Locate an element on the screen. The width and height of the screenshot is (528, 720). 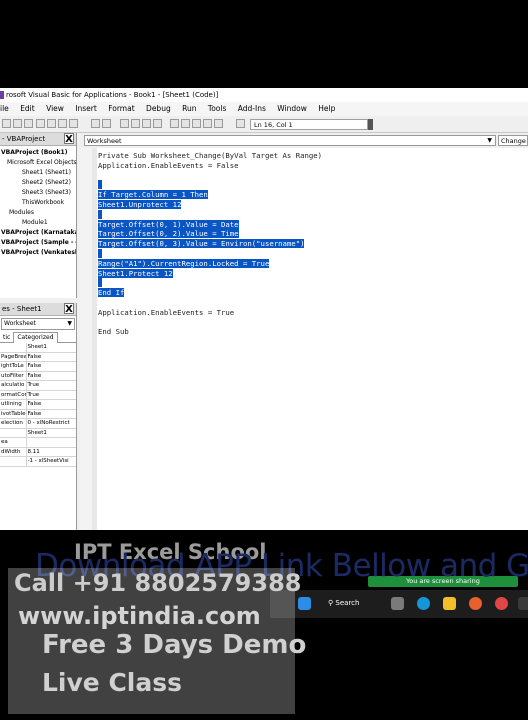
tree-item: VBAProject (Venkatesh is located at coordinates (38, 253).